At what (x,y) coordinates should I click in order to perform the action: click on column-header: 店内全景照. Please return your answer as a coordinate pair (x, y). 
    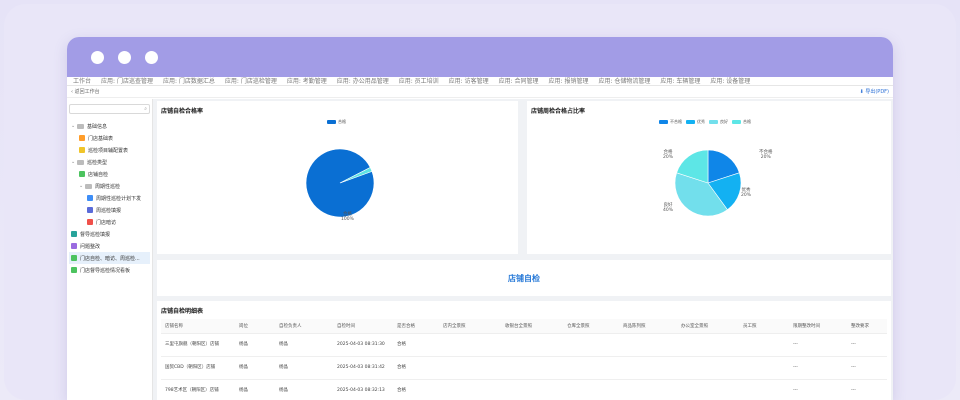
    Looking at the image, I should click on (470, 326).